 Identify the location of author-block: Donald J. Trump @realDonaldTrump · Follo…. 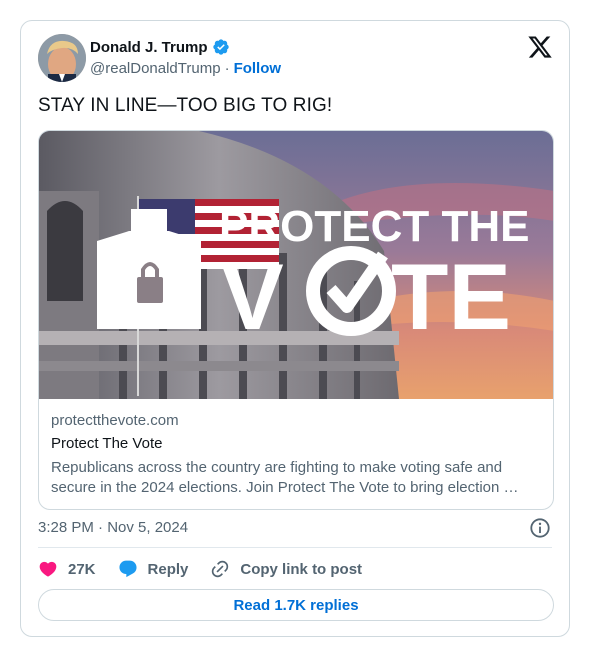
(186, 58).